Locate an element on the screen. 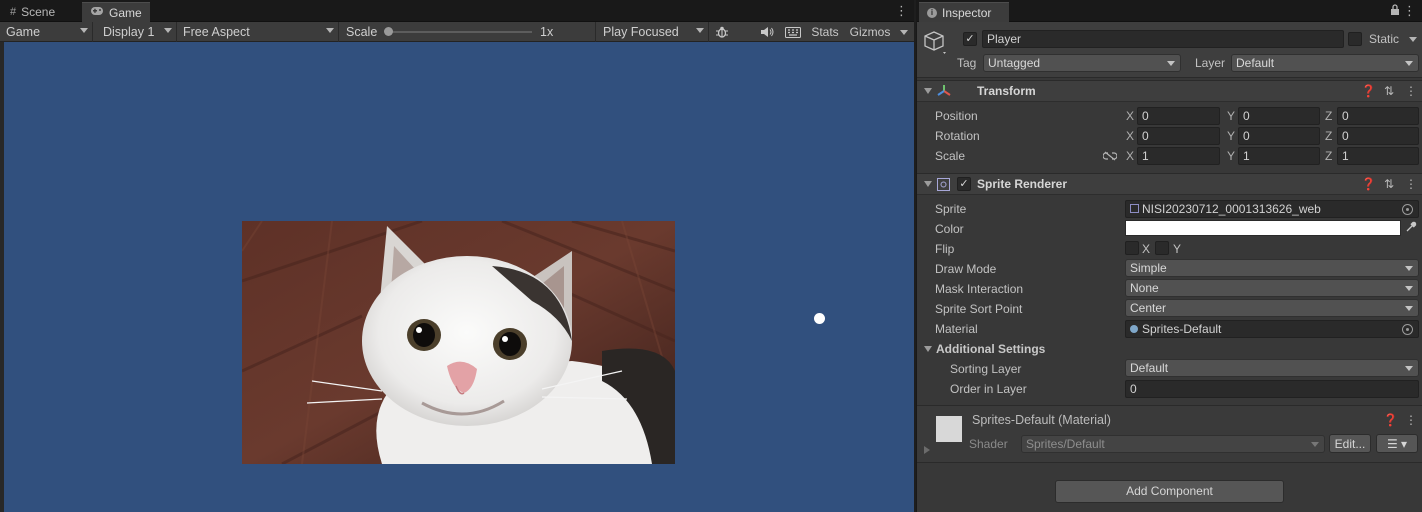 The image size is (1422, 512). scale-z-field: 1 is located at coordinates (1378, 156).